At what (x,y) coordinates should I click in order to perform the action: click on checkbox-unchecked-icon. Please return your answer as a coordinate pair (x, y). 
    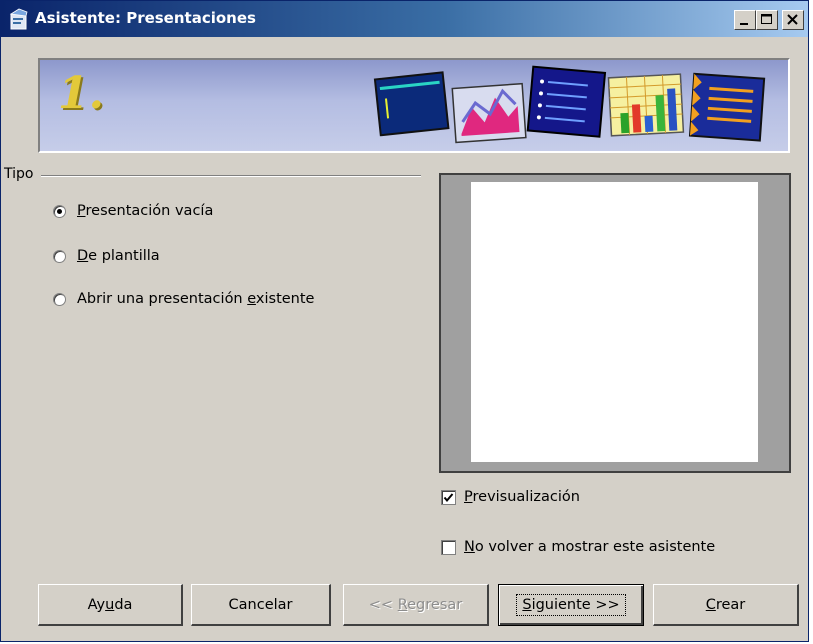
    Looking at the image, I should click on (448, 547).